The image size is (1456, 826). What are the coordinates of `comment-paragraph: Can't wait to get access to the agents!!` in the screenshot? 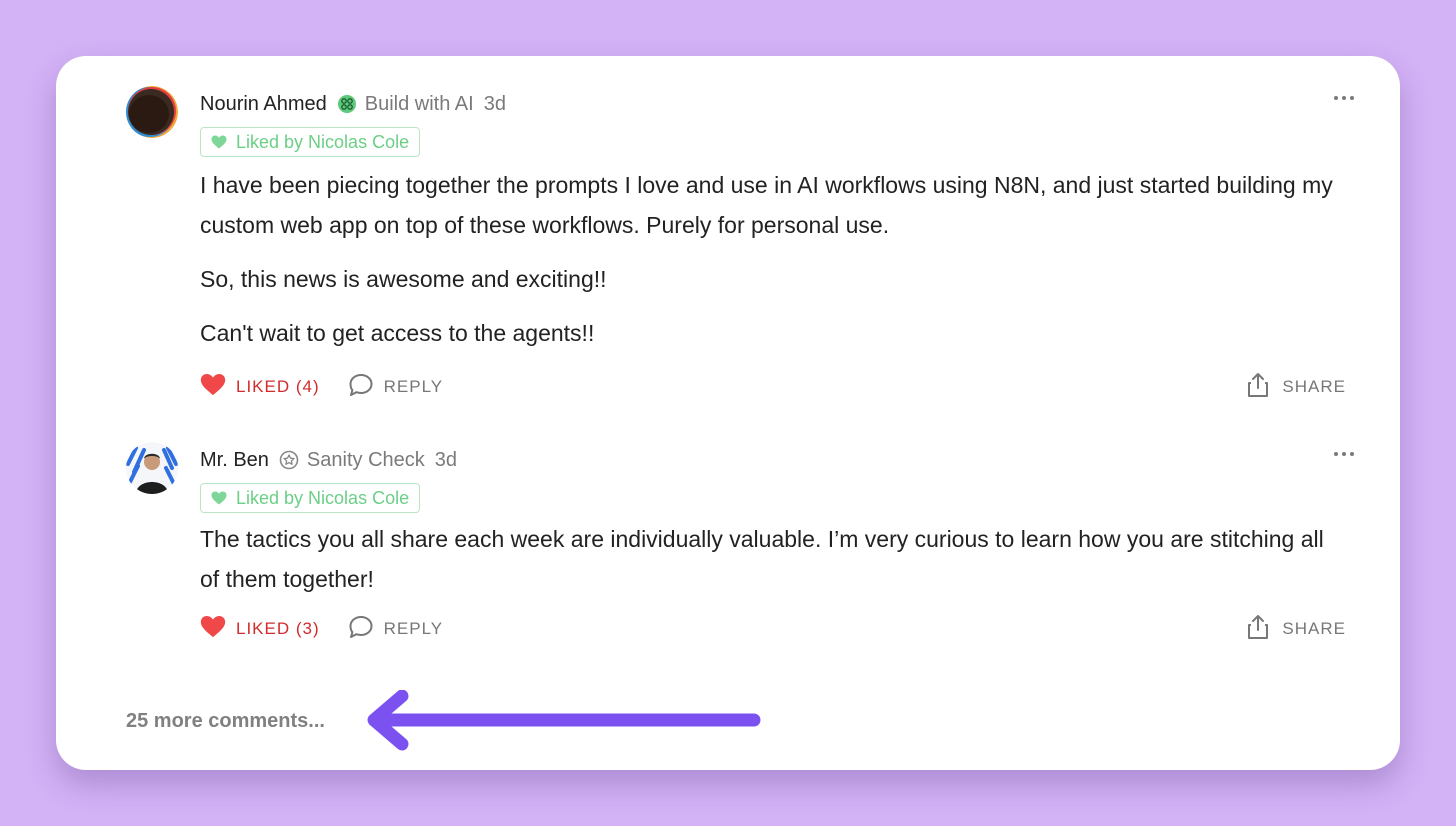 It's located at (397, 333).